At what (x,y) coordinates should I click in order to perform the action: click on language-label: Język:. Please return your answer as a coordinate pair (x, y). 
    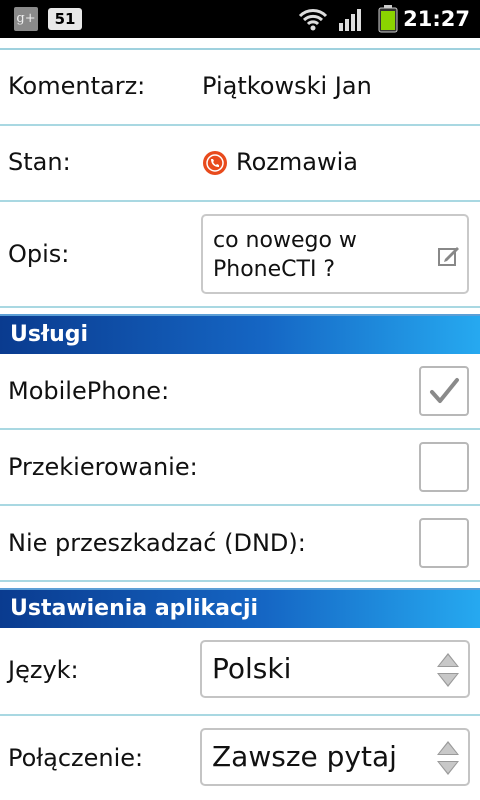
    Looking at the image, I should click on (43, 670).